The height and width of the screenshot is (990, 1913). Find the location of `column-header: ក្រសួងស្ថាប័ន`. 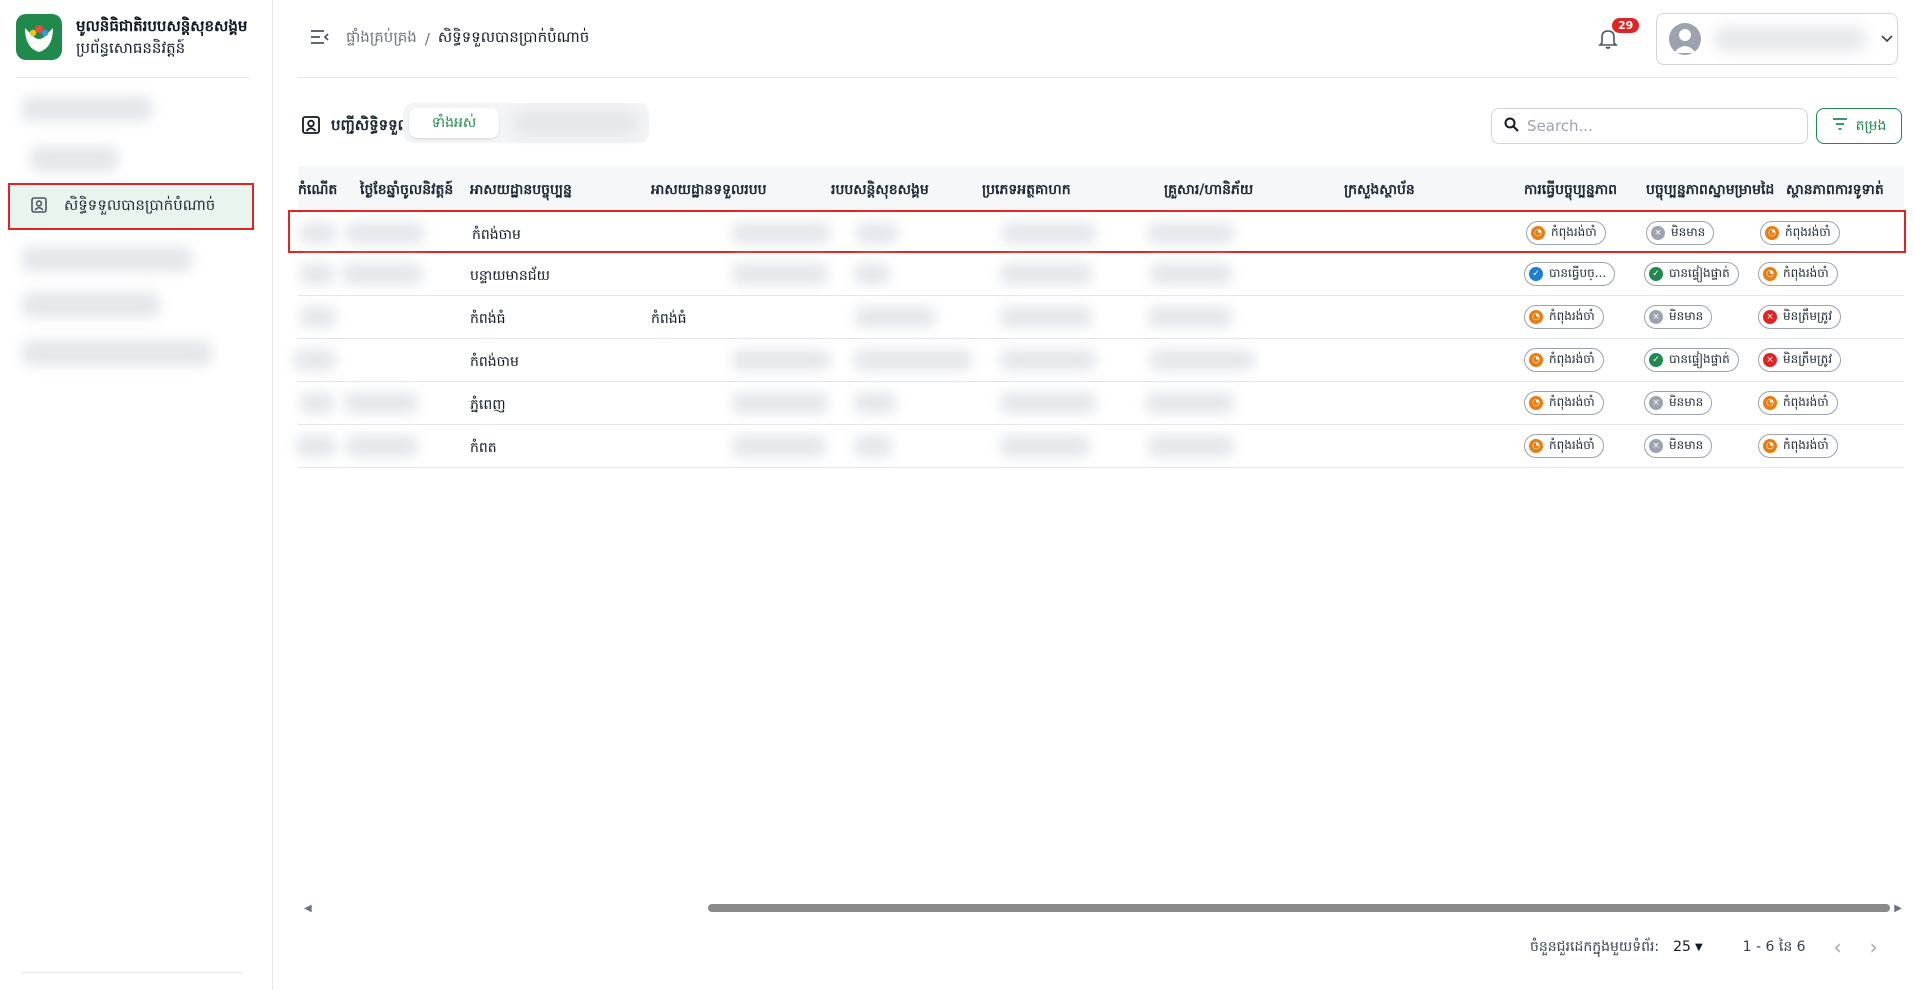

column-header: ក្រសួងស្ថាប័ន is located at coordinates (1379, 190).